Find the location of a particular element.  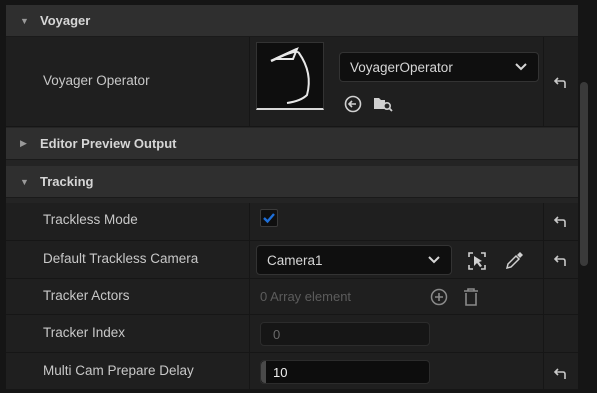

array-count: 0 Array element is located at coordinates (306, 296).